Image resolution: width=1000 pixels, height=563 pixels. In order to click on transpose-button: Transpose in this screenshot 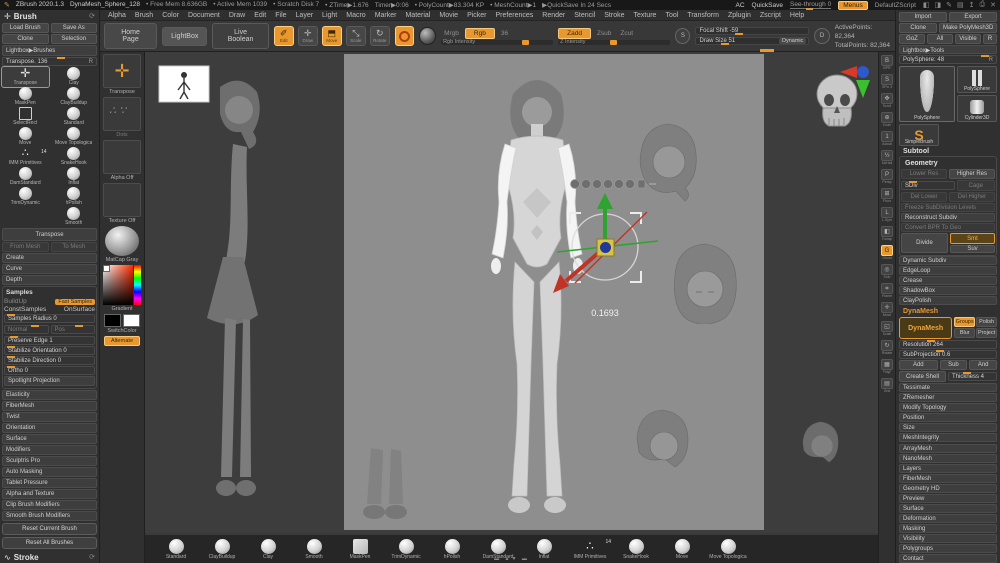, I will do `click(49, 234)`.